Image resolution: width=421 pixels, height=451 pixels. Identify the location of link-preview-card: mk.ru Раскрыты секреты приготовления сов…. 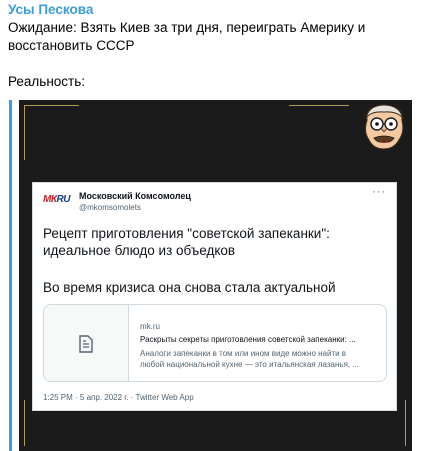
(215, 343).